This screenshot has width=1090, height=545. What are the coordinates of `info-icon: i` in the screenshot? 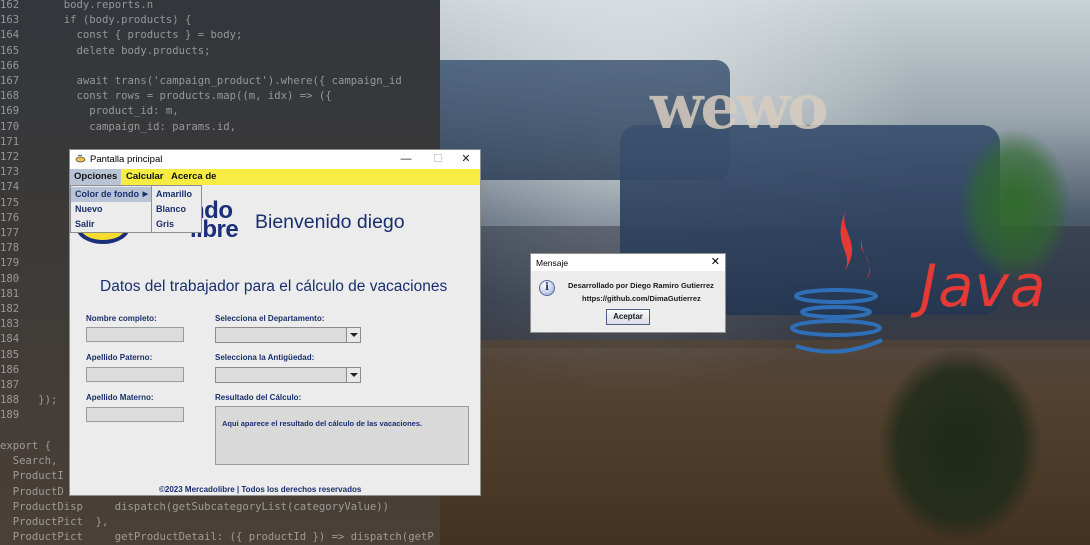 It's located at (547, 288).